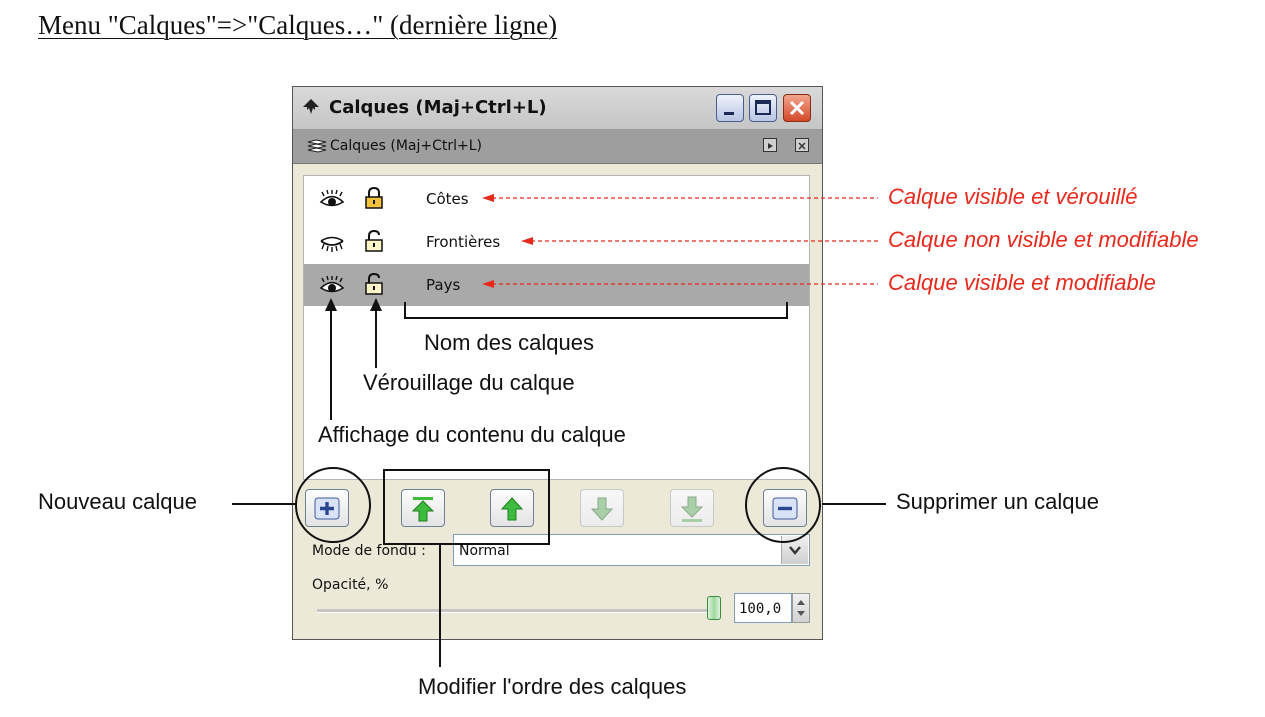 The image size is (1265, 717). I want to click on annotation-visible-locked: Calque visible et vérouillé, so click(1013, 196).